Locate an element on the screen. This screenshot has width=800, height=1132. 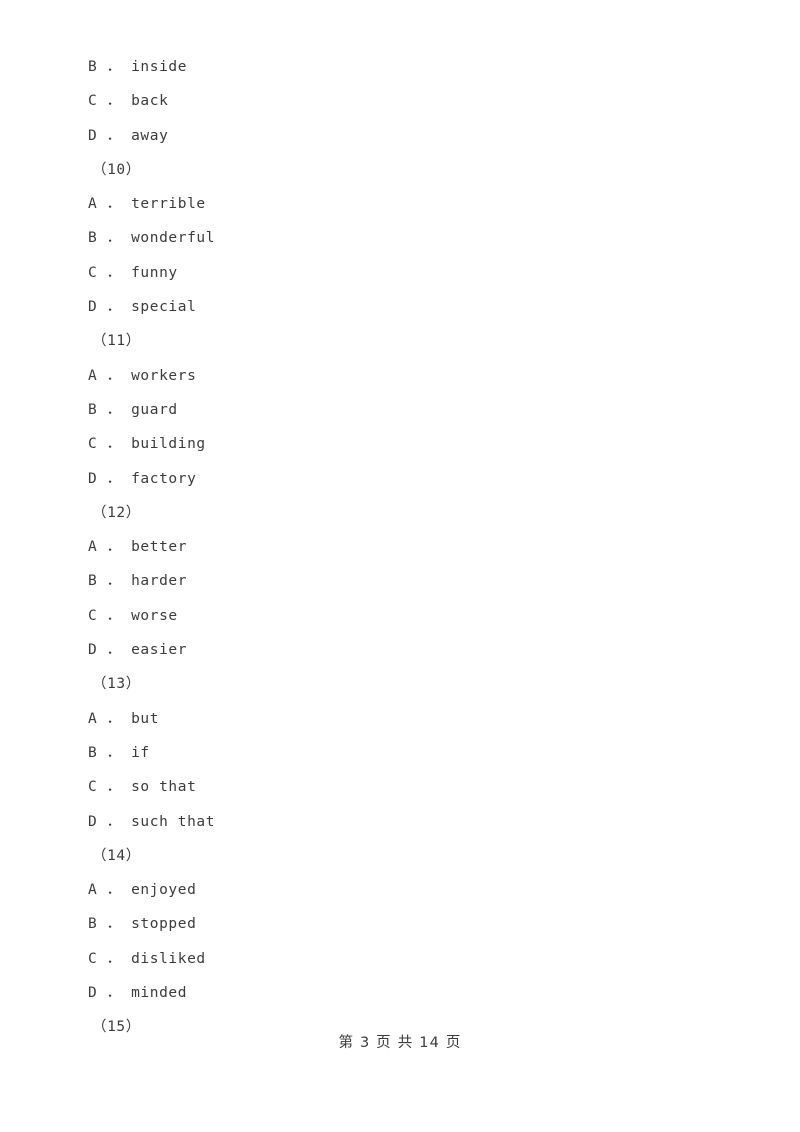
answer-option: B ． wonderful is located at coordinates (152, 238).